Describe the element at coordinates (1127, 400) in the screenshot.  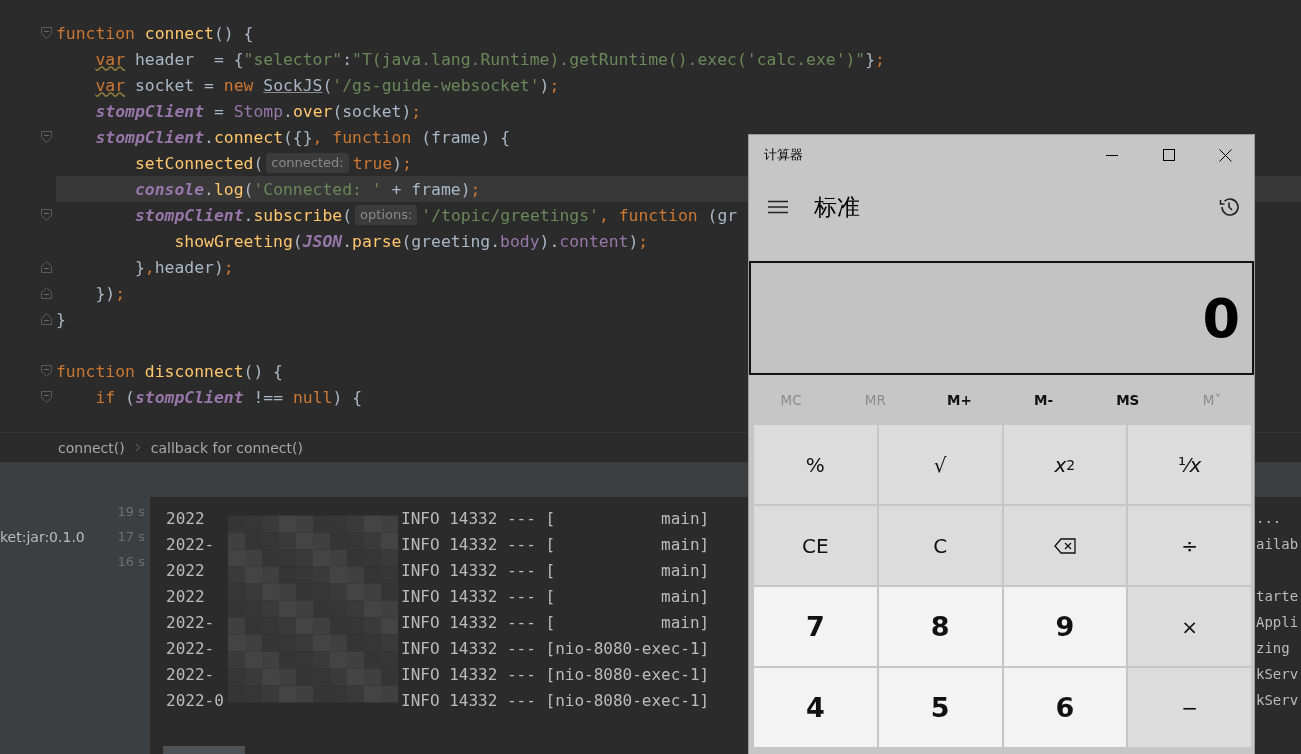
I see `memory-button: MS` at that location.